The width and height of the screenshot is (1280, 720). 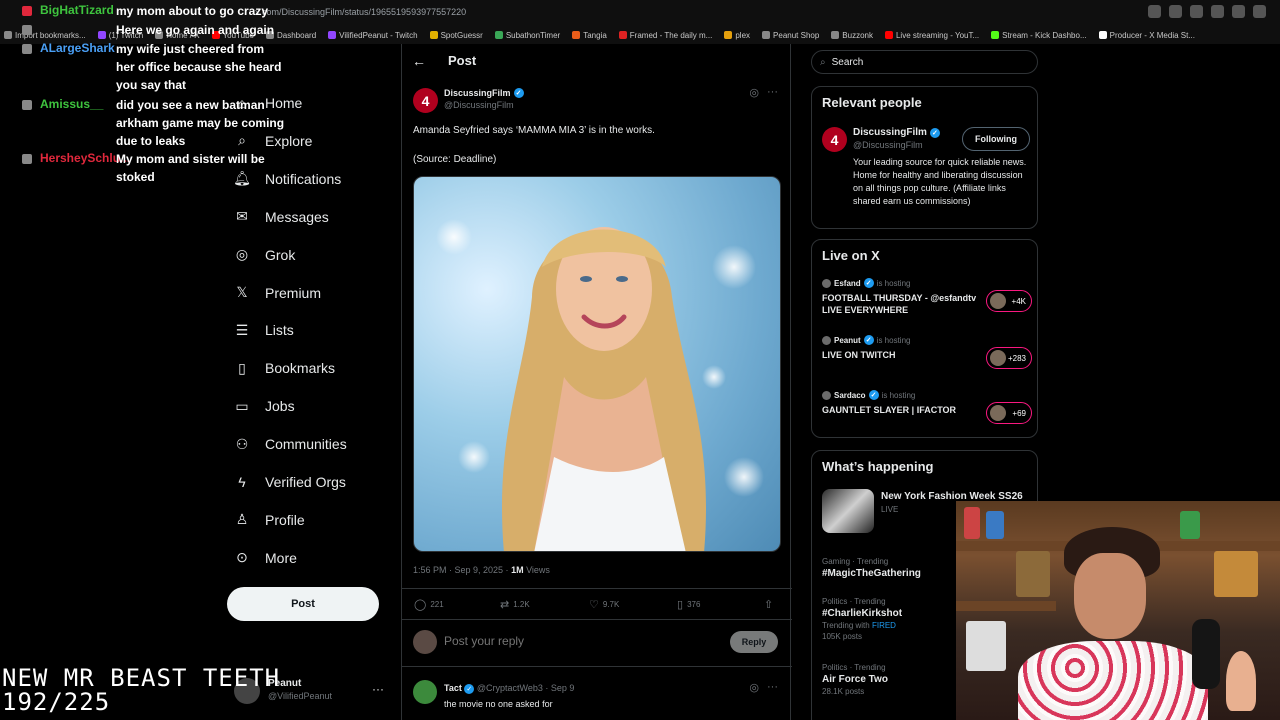 I want to click on menu-icon, so click(x=1259, y=11).